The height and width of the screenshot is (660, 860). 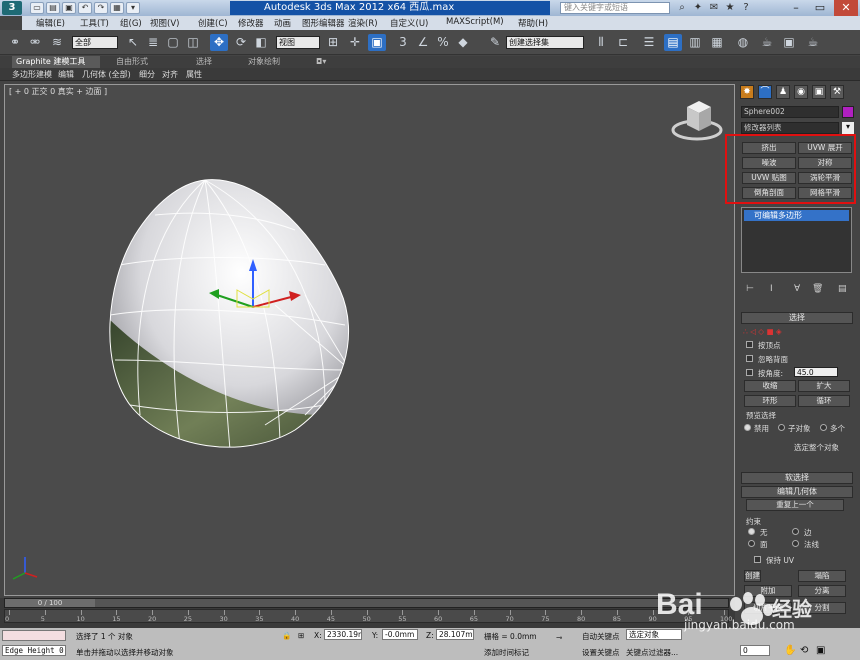 What do you see at coordinates (819, 92) in the screenshot?
I see `display-tab-icon: ▣` at bounding box center [819, 92].